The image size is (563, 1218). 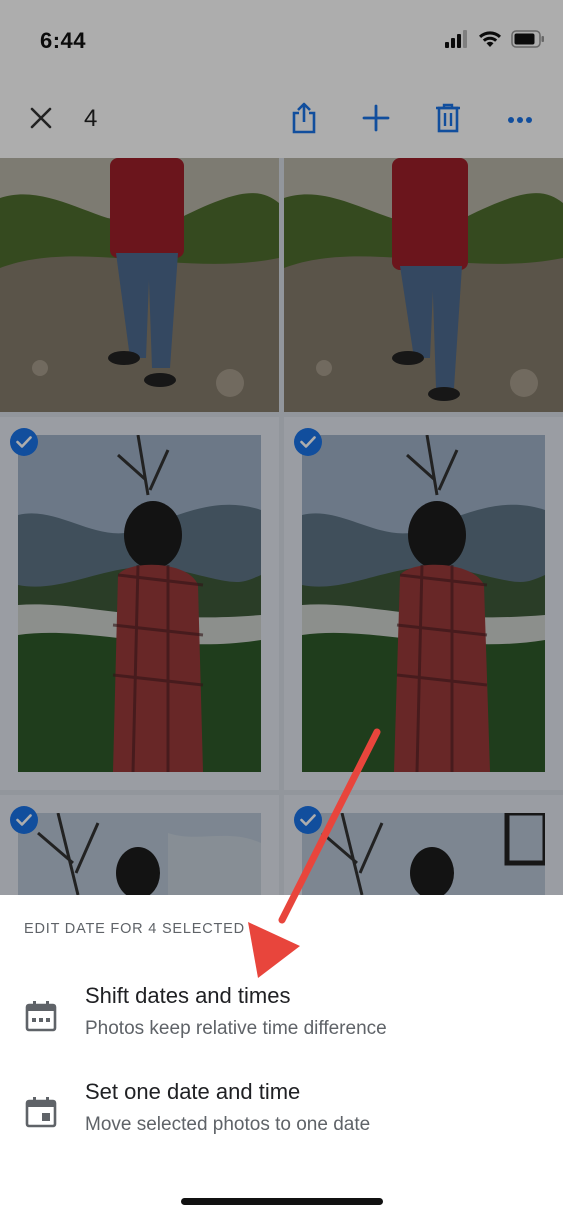 I want to click on calendar-event-icon, so click(x=42, y=1113).